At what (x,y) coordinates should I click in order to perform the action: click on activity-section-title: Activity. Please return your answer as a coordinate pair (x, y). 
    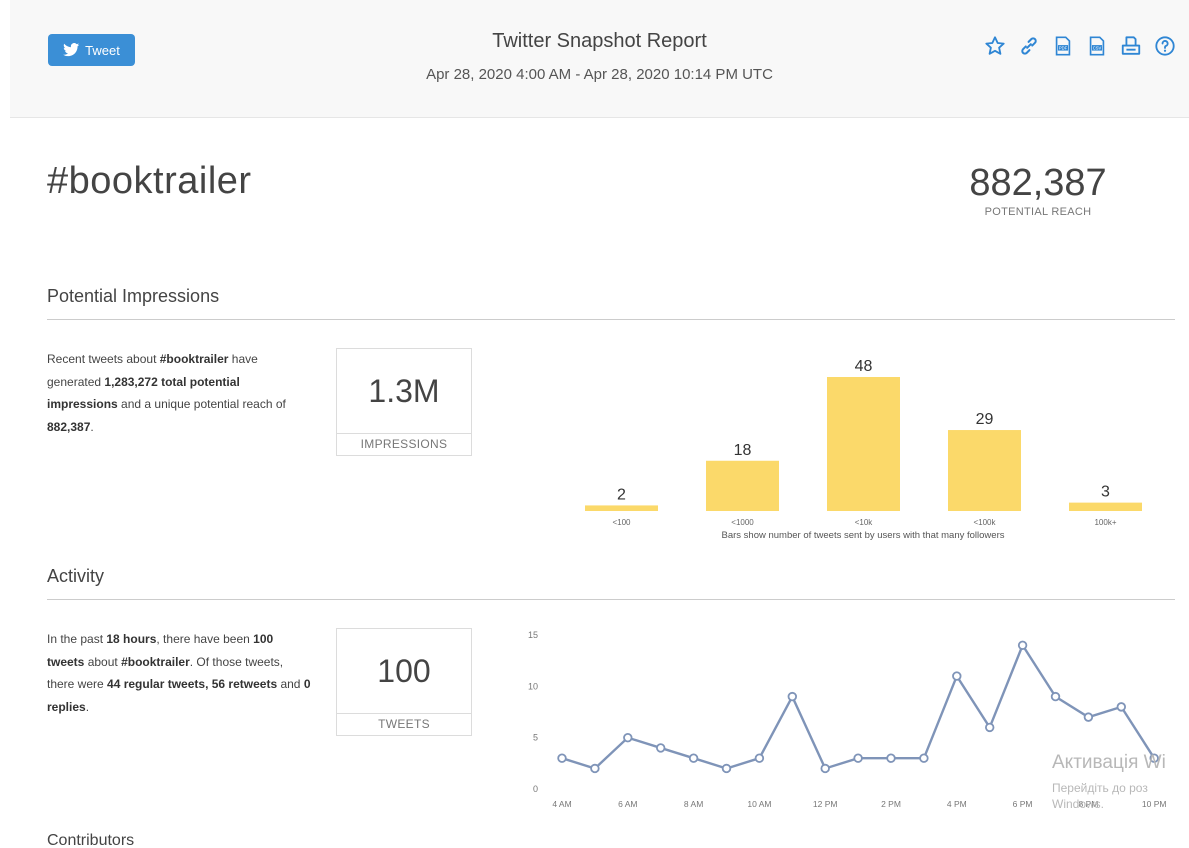
    Looking at the image, I should click on (76, 576).